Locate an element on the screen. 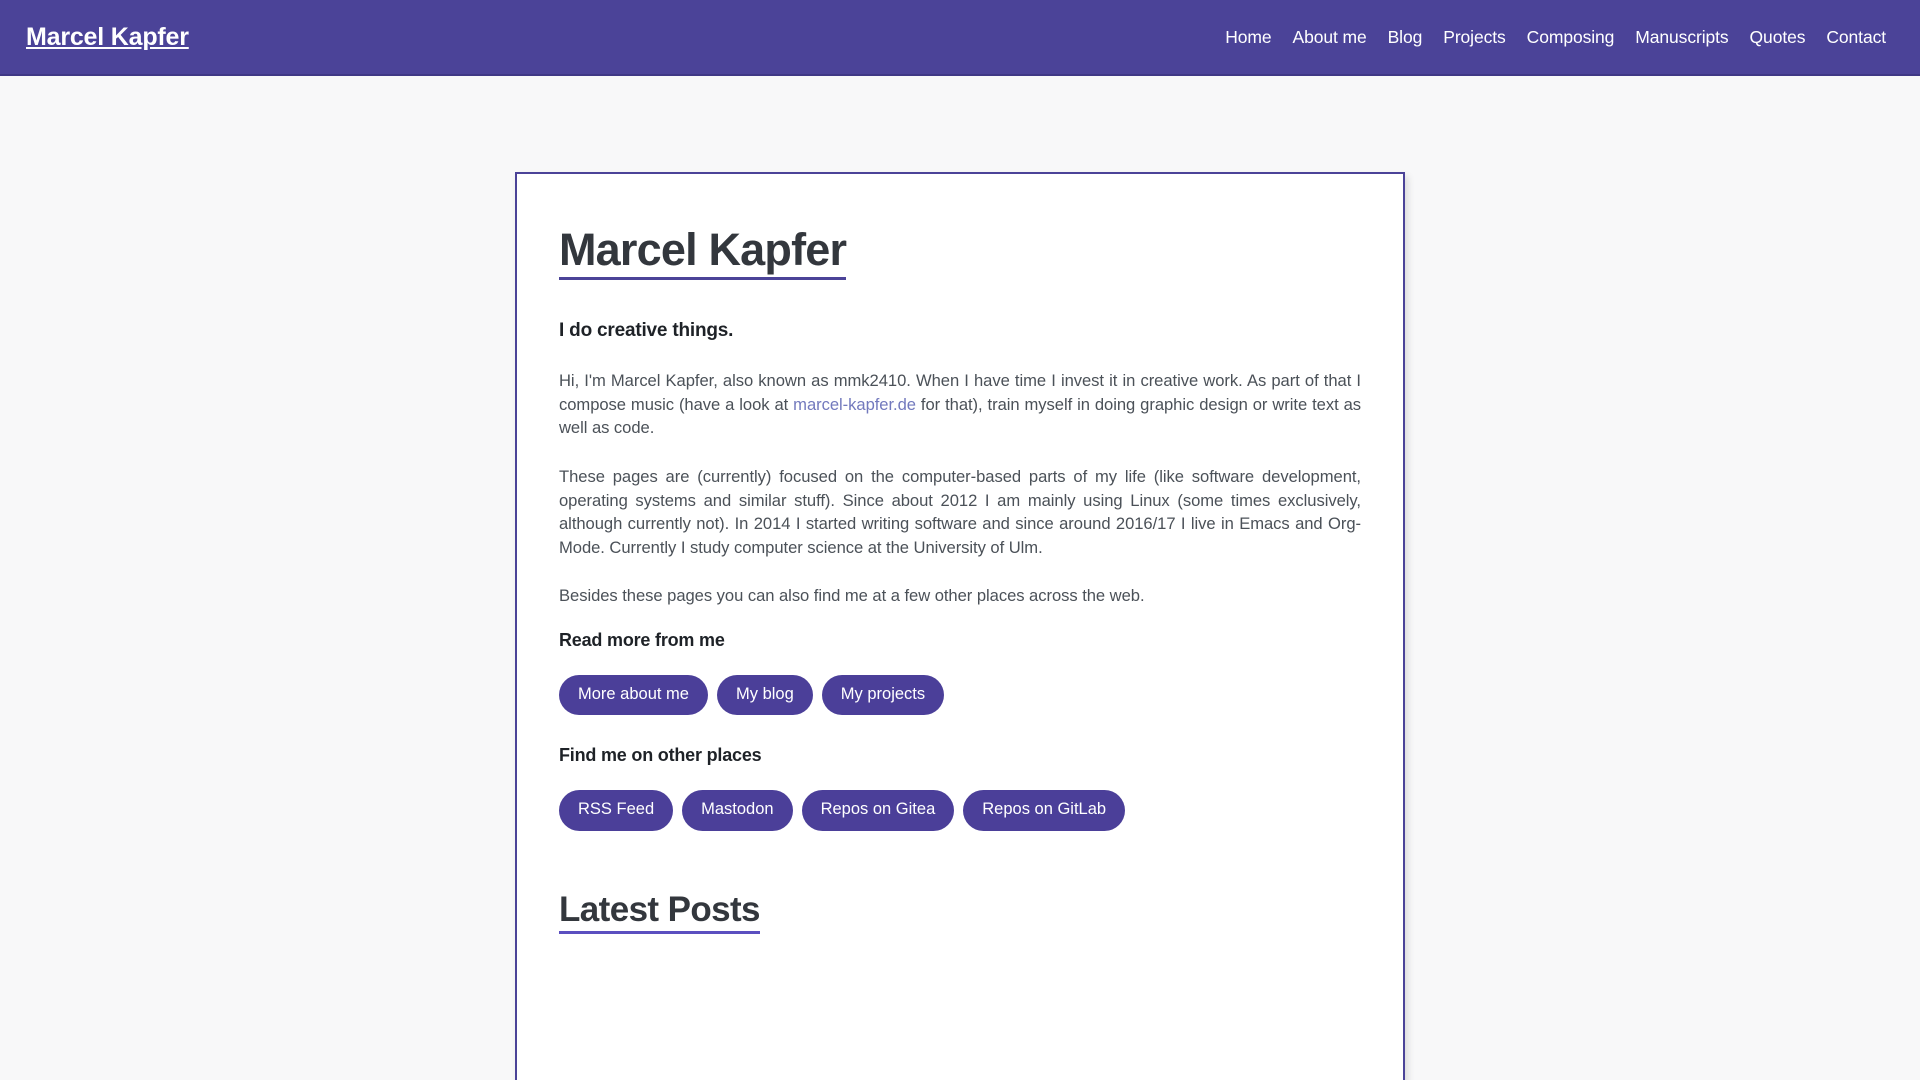  read-more-link-group: More about me My blog My projects is located at coordinates (960, 695).